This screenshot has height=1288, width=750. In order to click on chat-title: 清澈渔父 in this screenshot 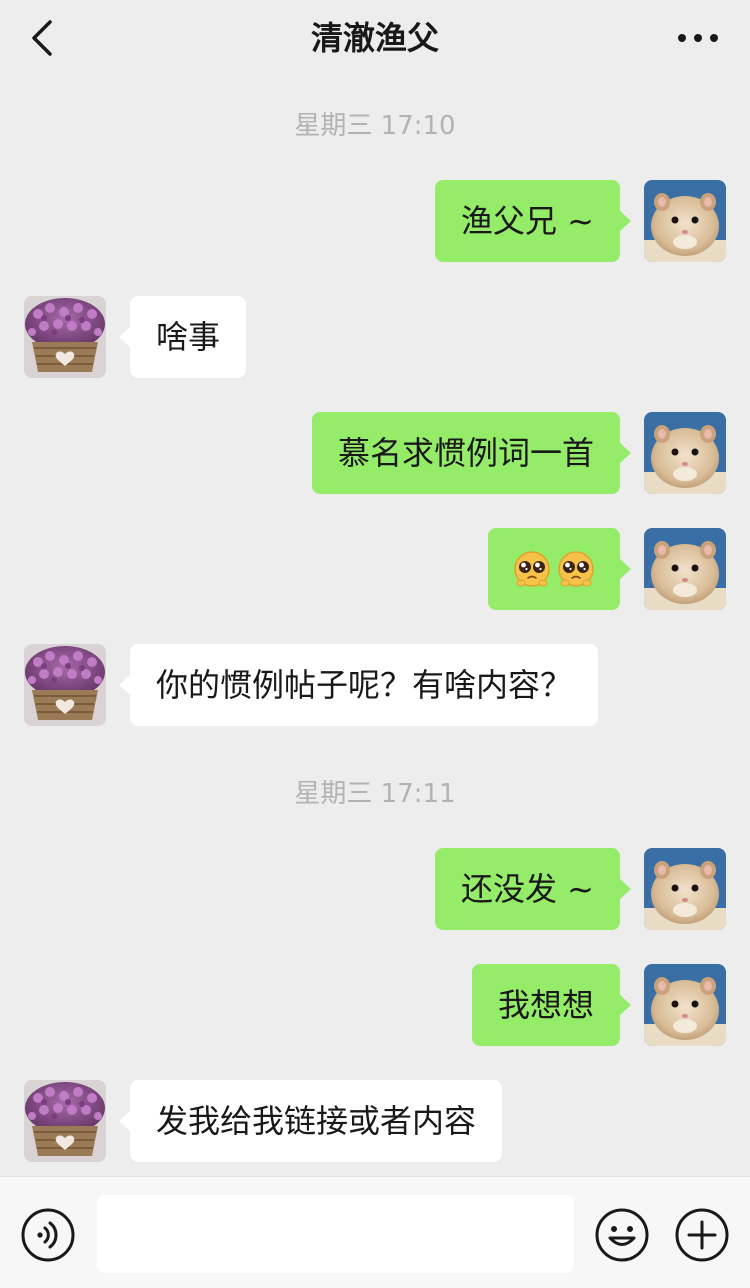, I will do `click(374, 38)`.